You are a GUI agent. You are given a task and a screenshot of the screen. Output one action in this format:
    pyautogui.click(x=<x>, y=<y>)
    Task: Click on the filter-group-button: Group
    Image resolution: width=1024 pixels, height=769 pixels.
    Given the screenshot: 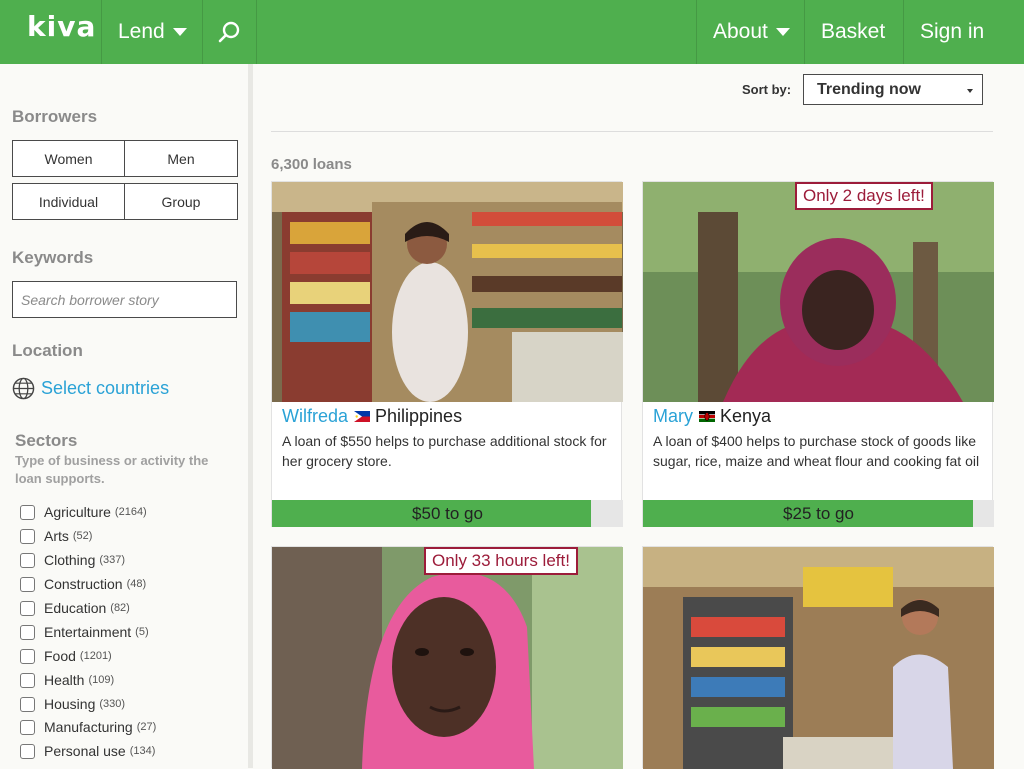 What is the action you would take?
    pyautogui.click(x=181, y=201)
    